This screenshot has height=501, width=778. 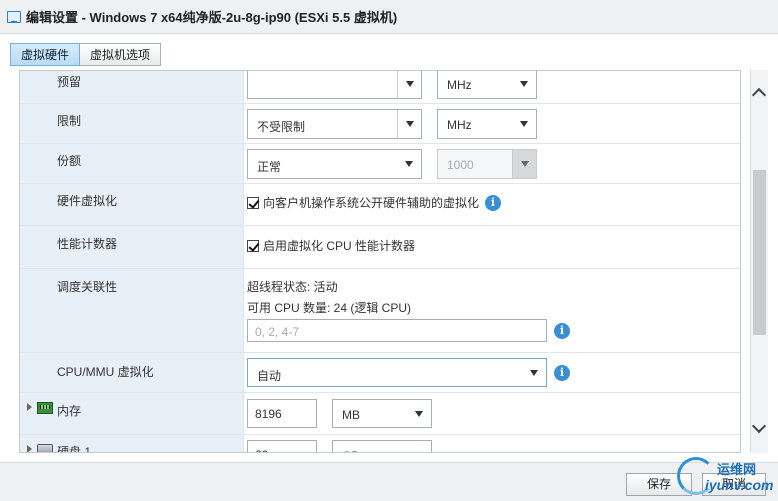 I want to click on vertical-scrollbar, so click(x=759, y=261).